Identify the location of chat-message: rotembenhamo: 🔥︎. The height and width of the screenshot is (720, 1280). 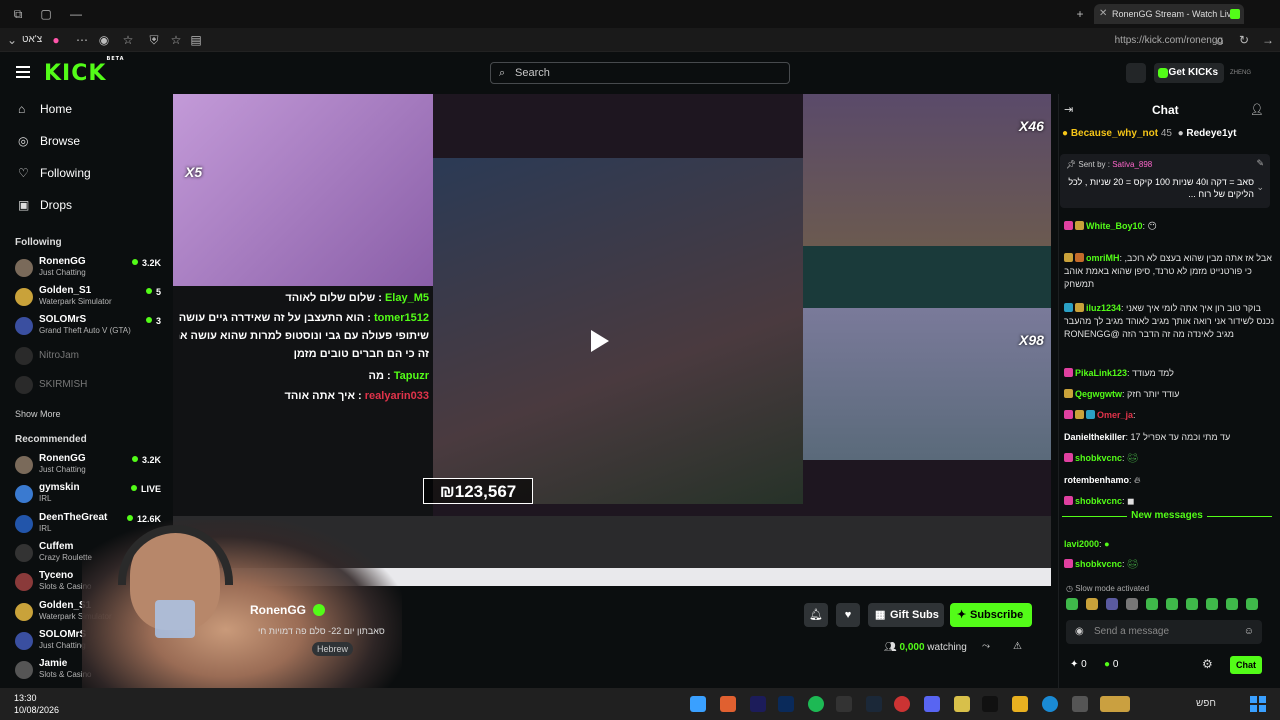
(1170, 480).